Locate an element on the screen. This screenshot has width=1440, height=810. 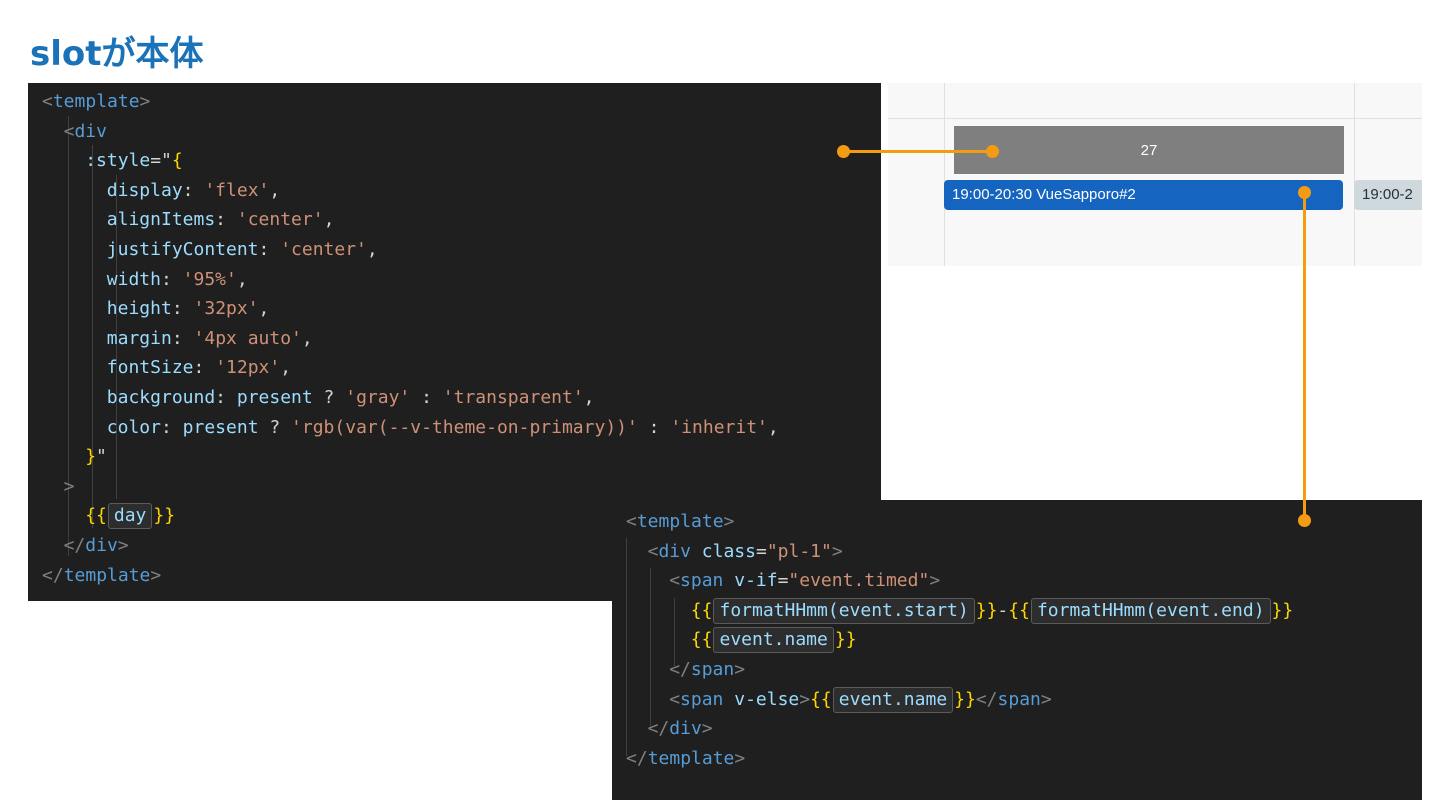
code-token: 'gray' is located at coordinates (378, 397).